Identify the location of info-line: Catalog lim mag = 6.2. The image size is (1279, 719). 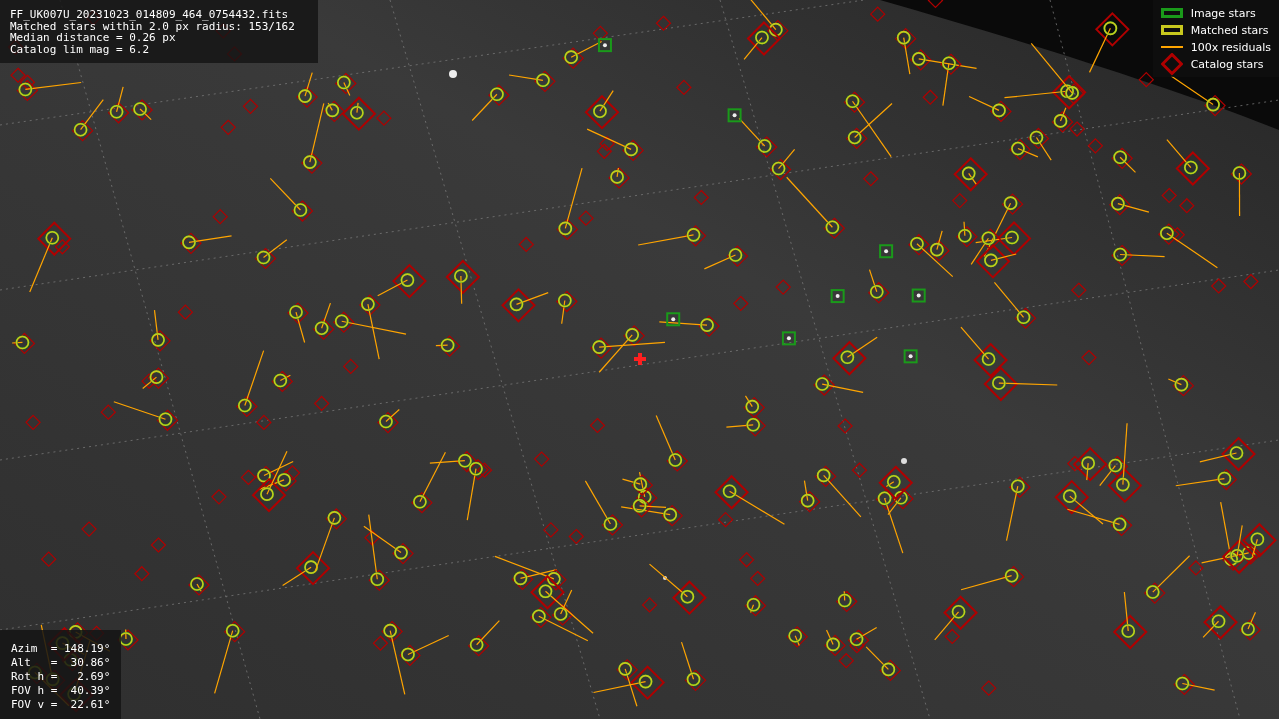
(80, 49).